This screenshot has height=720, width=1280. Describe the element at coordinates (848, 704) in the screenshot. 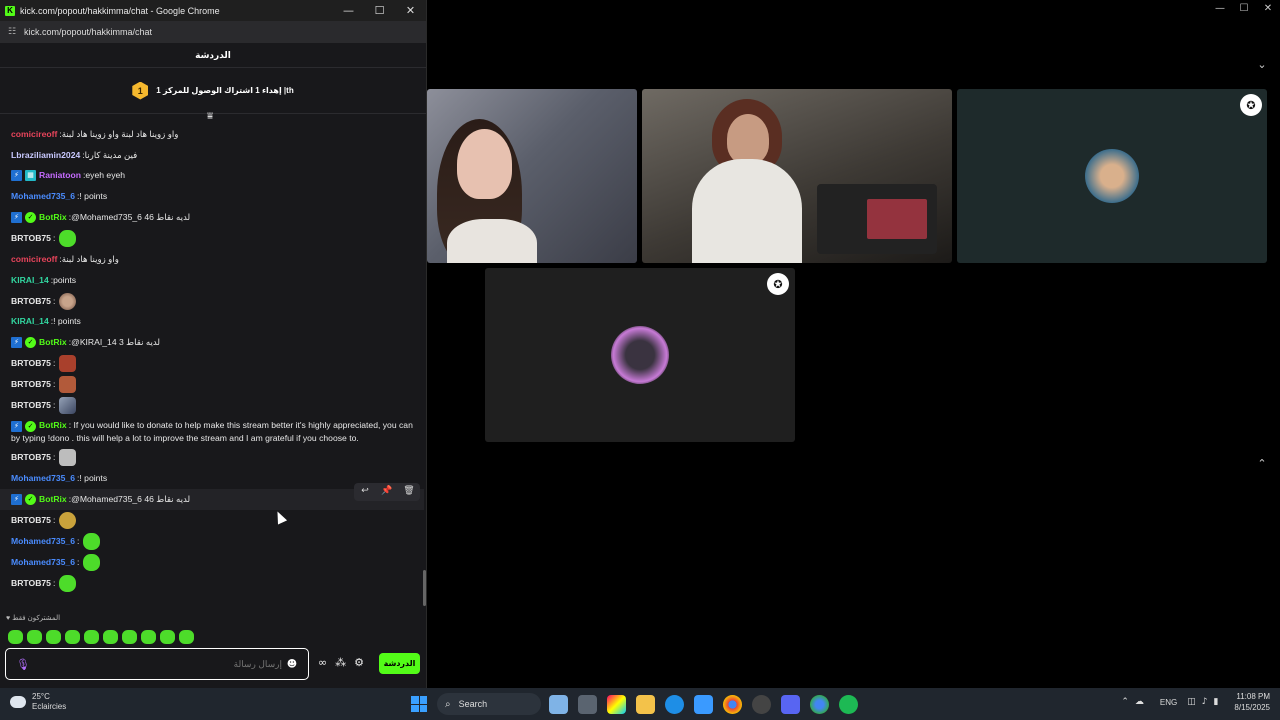

I see `spotify-icon` at that location.